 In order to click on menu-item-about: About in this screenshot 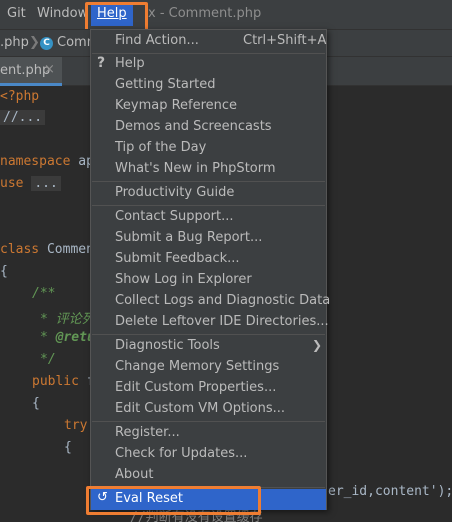, I will do `click(208, 475)`.